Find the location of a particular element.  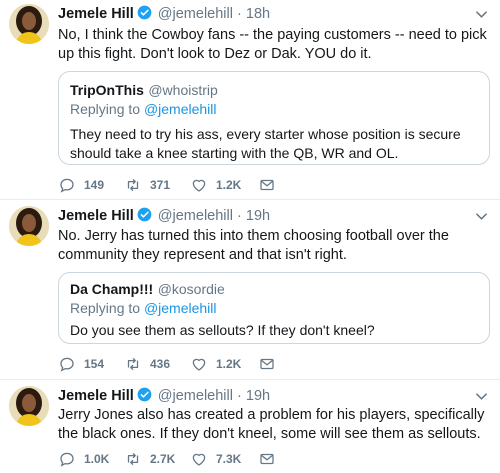

retweet-button: 436 is located at coordinates (147, 364).